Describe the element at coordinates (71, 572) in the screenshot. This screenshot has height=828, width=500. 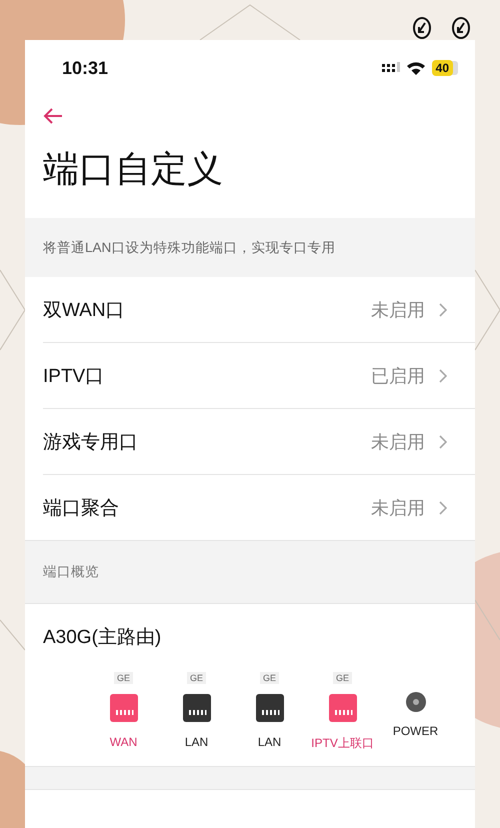
I see `section-title: 端口概览` at that location.